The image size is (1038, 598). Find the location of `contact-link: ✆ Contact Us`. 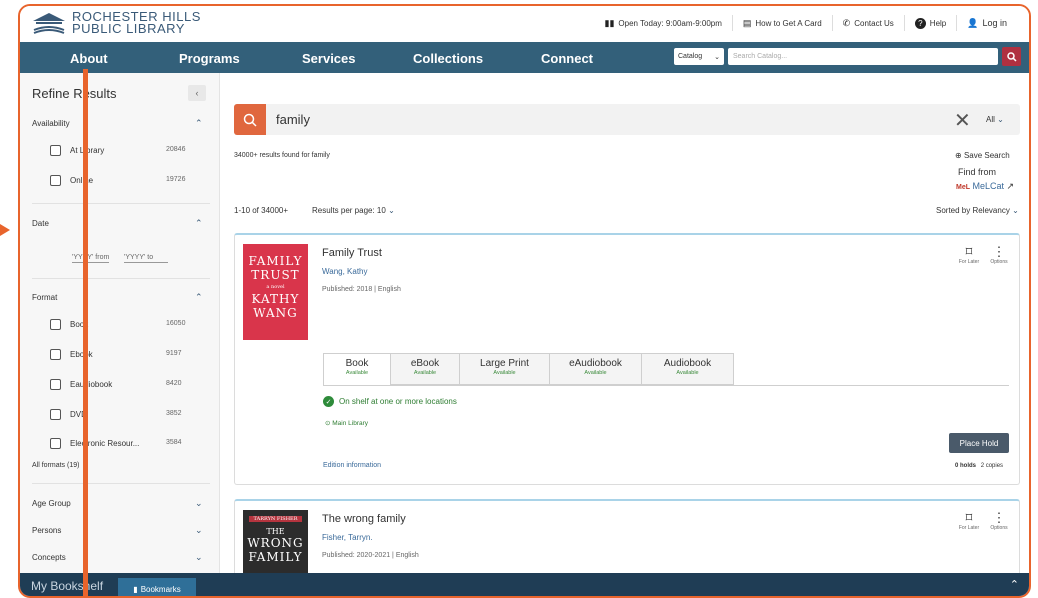

contact-link: ✆ Contact Us is located at coordinates (867, 23).